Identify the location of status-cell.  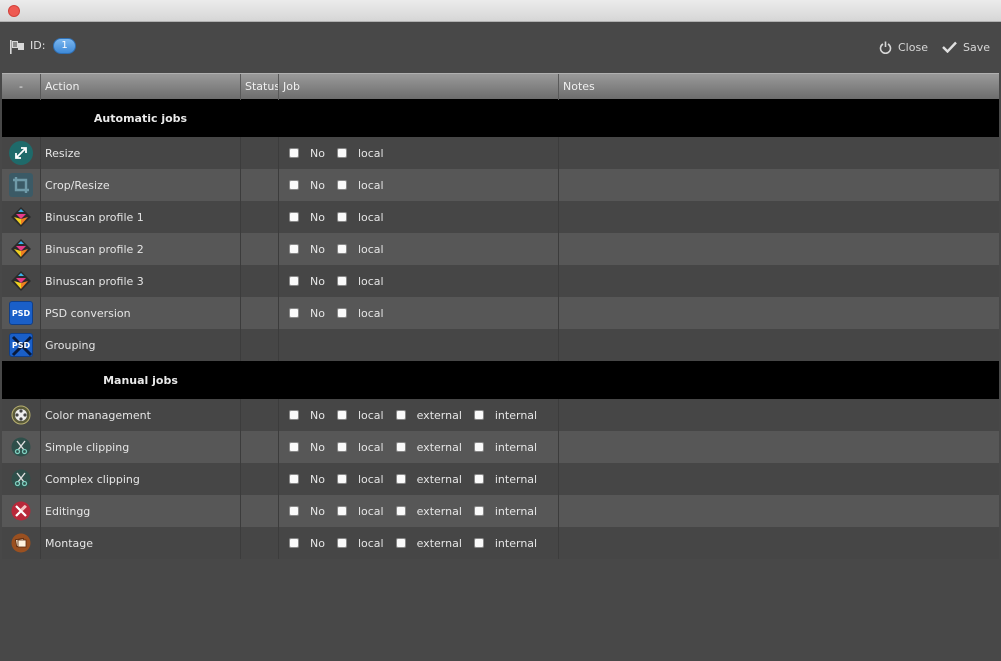
(260, 185).